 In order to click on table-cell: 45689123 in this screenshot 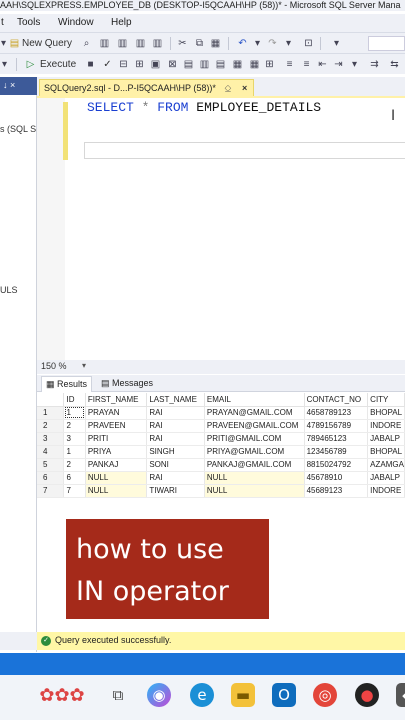, I will do `click(336, 491)`.